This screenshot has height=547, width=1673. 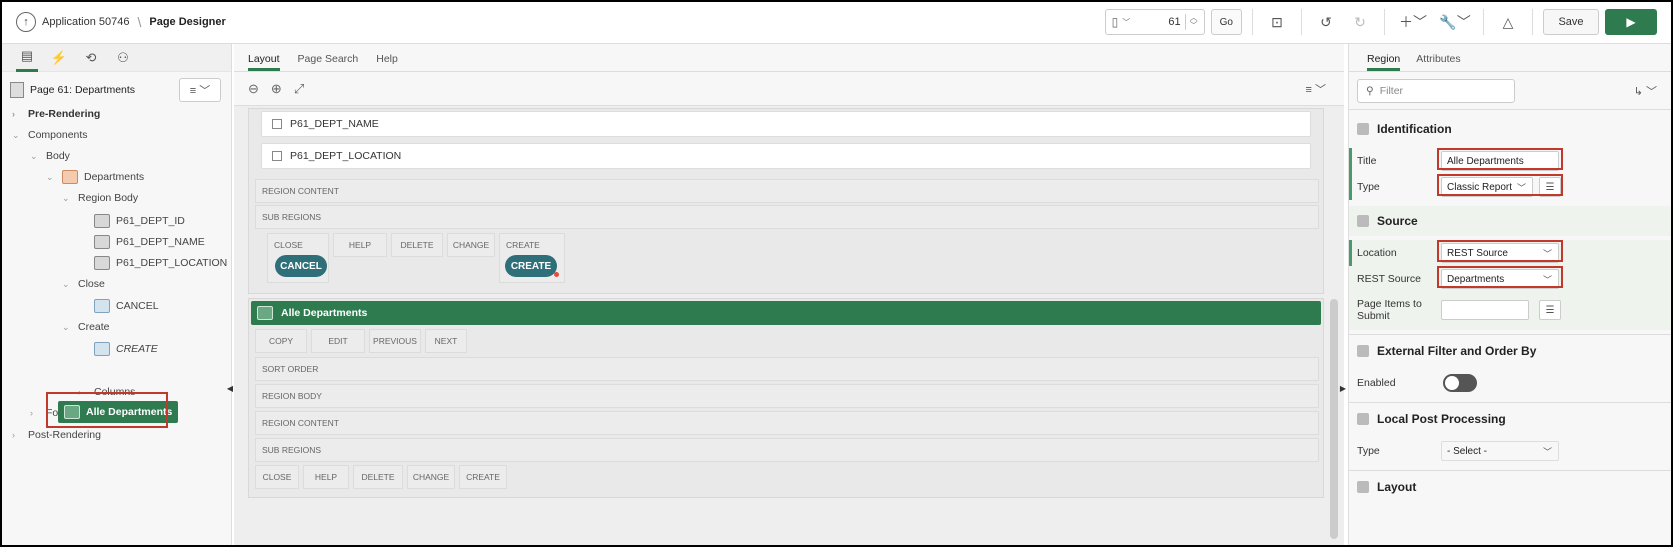 What do you see at coordinates (1413, 22) in the screenshot?
I see `create-menu-icon: ＋﹀` at bounding box center [1413, 22].